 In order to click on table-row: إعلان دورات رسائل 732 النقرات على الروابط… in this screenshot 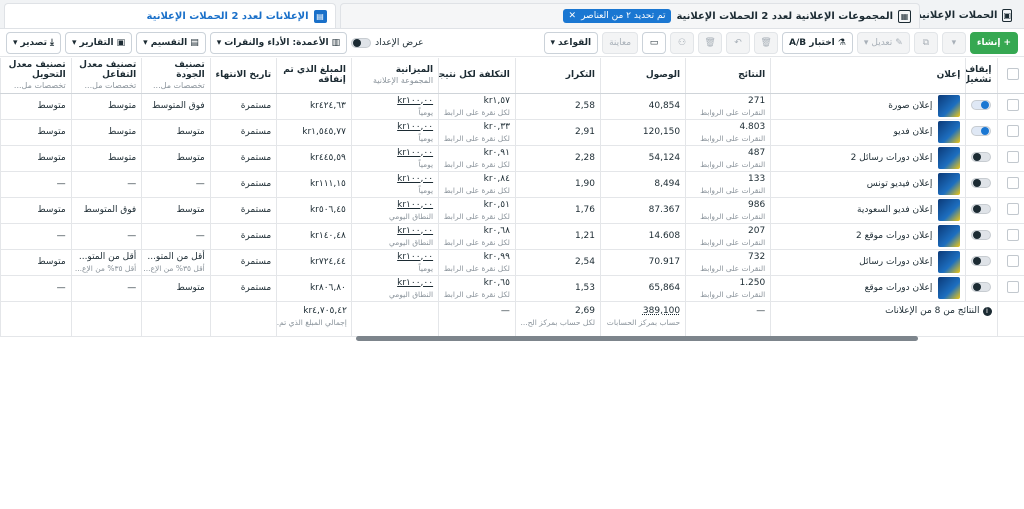, I will do `click(512, 262)`.